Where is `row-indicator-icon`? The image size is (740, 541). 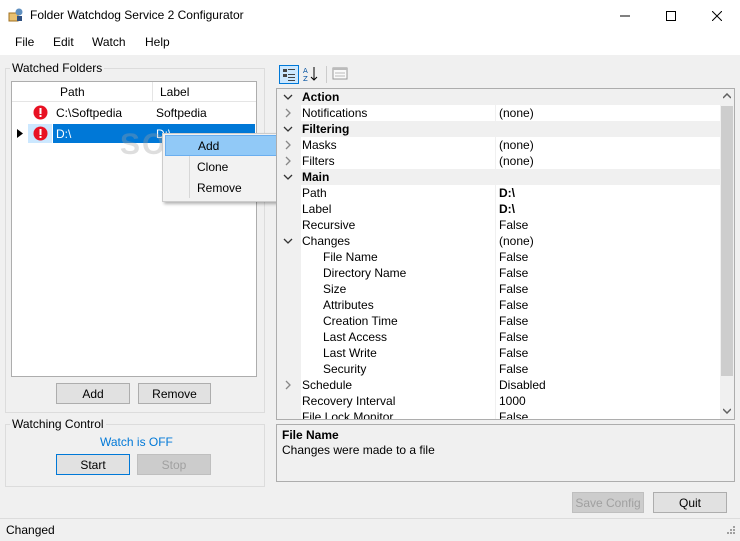 row-indicator-icon is located at coordinates (20, 133).